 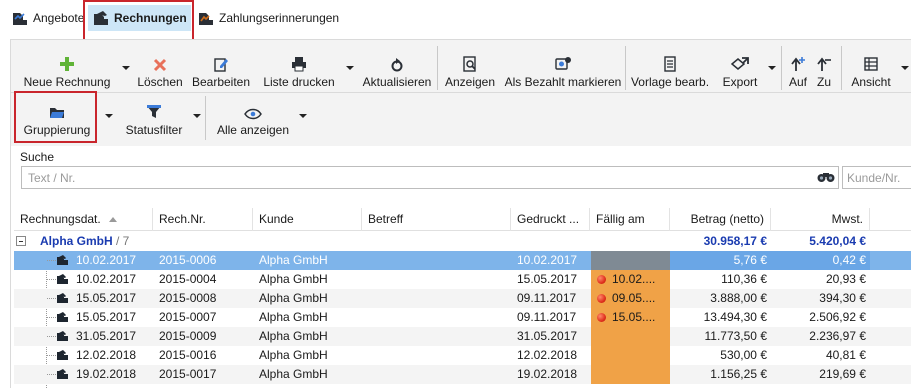 I want to click on cell-printed: 09.11.2017, so click(x=547, y=298).